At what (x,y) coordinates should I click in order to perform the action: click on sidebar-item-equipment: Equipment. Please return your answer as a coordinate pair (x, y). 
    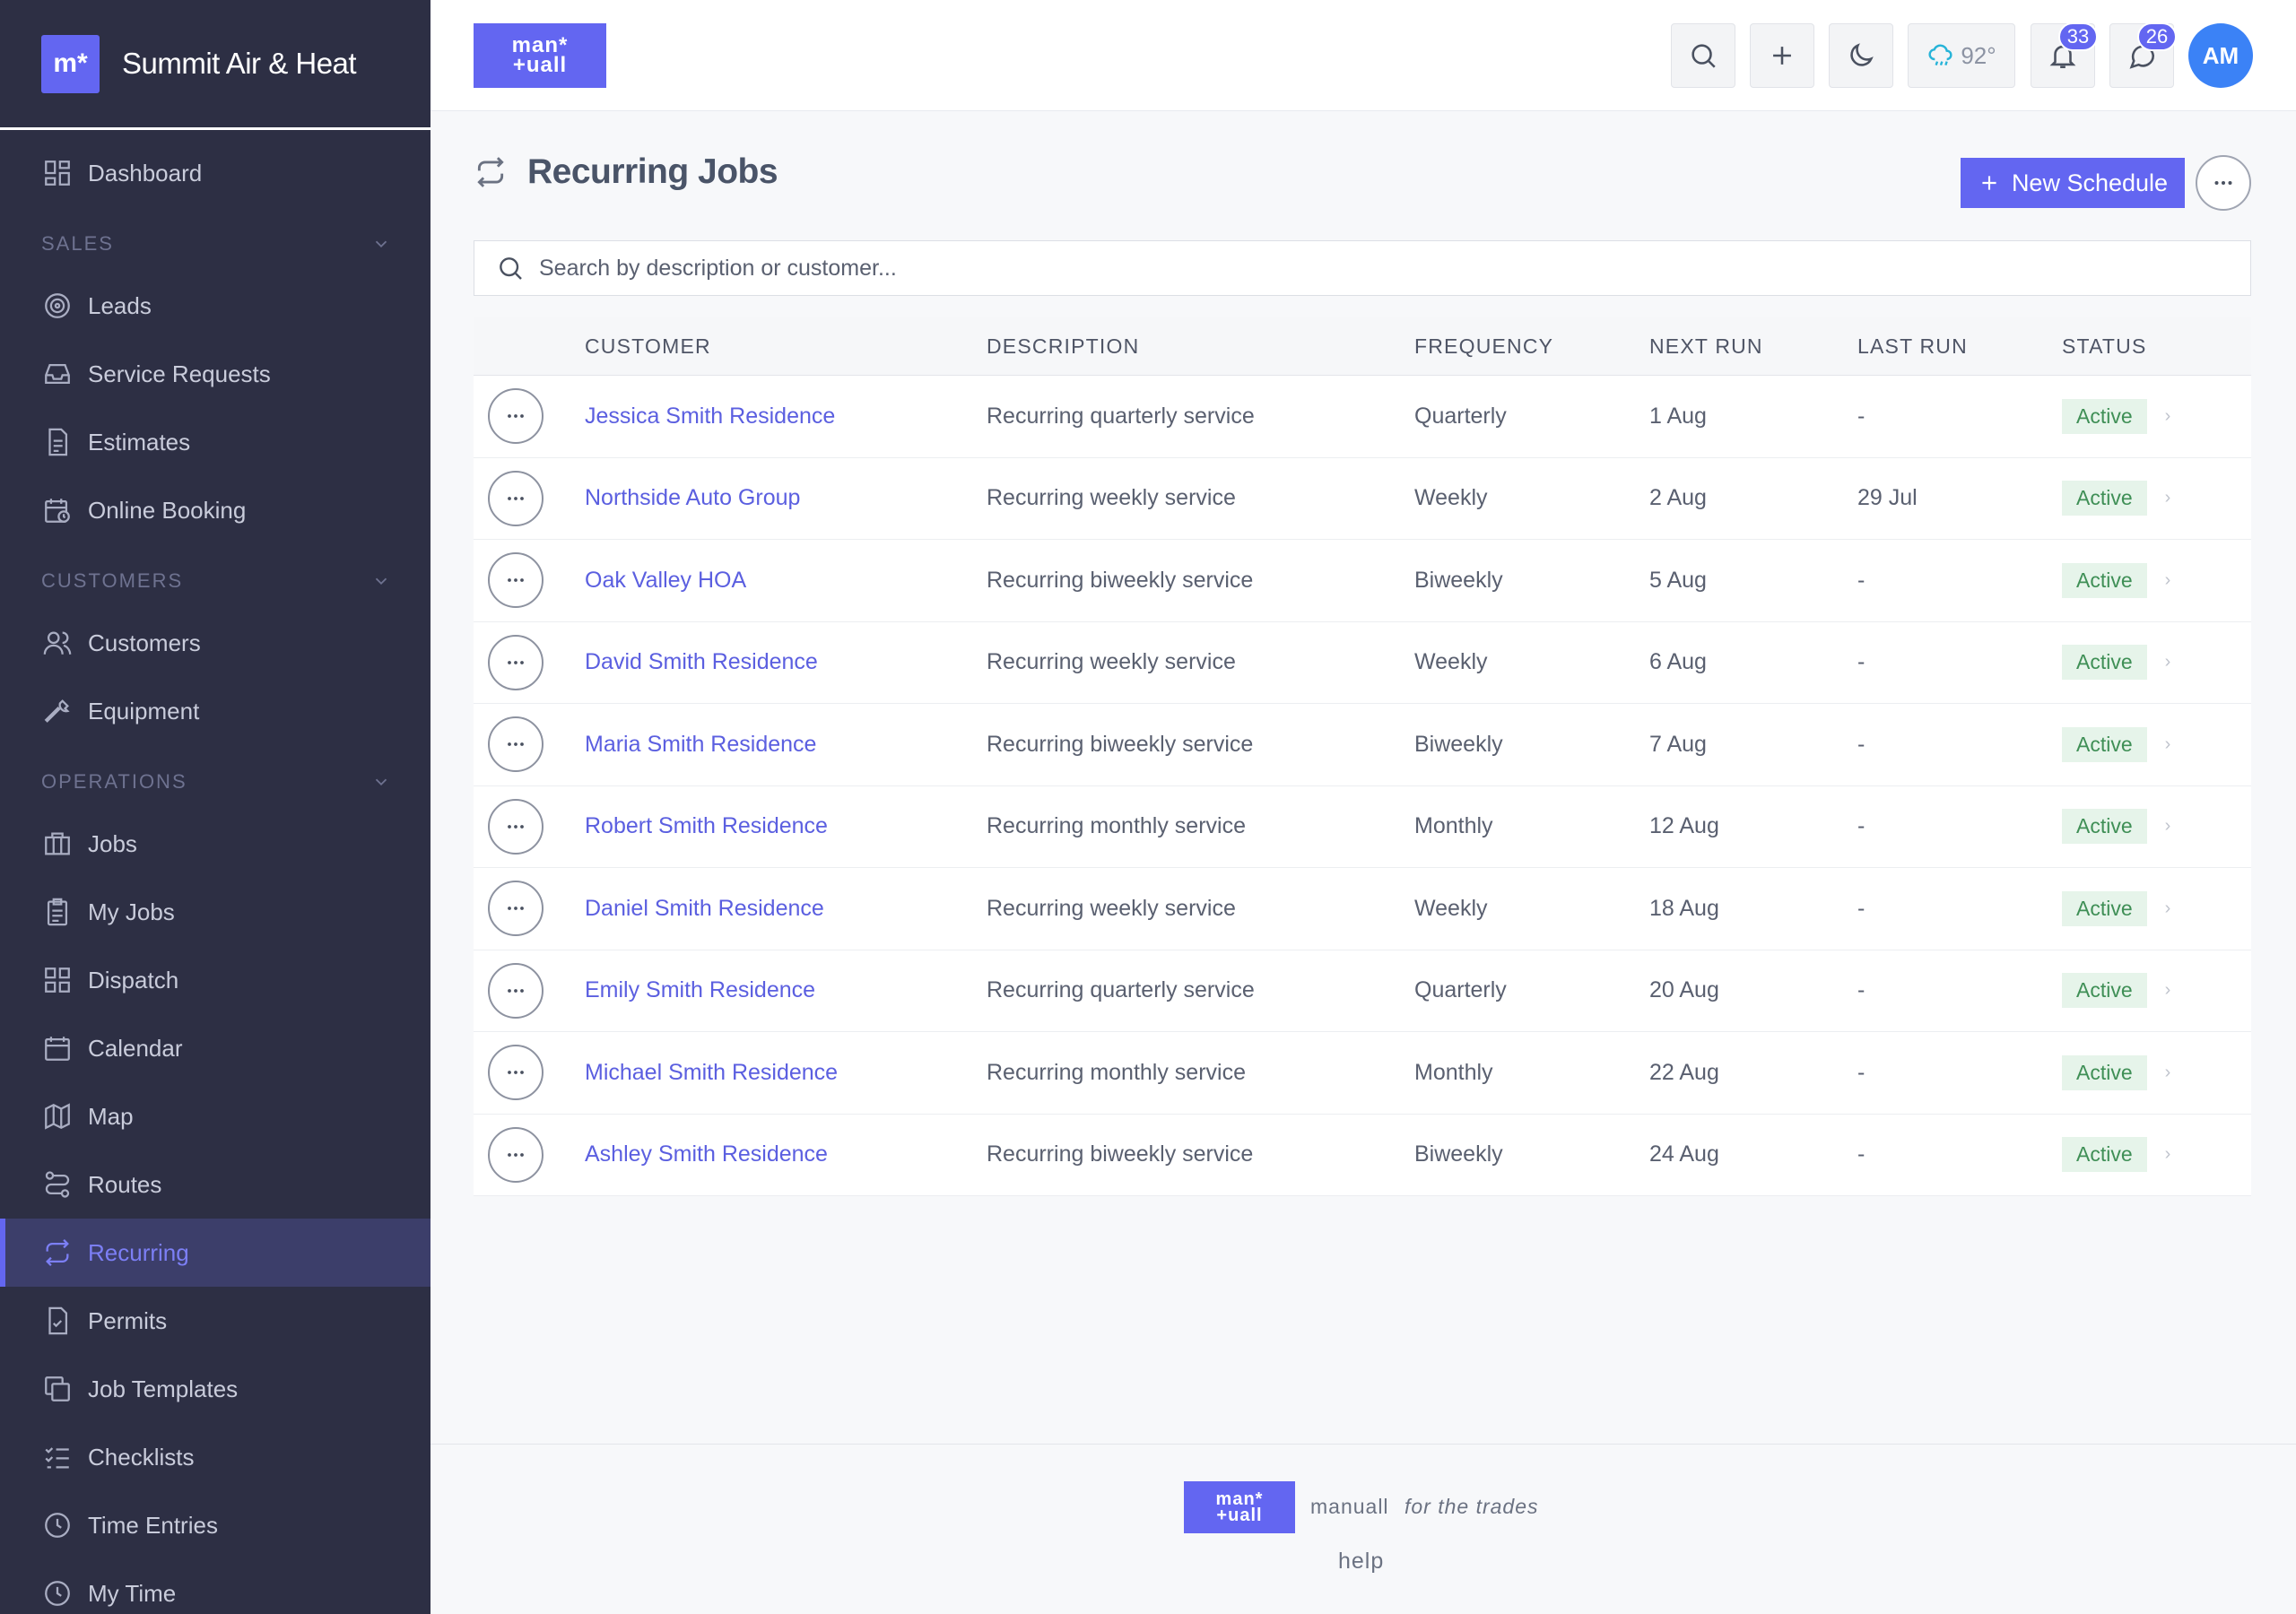
    Looking at the image, I should click on (215, 711).